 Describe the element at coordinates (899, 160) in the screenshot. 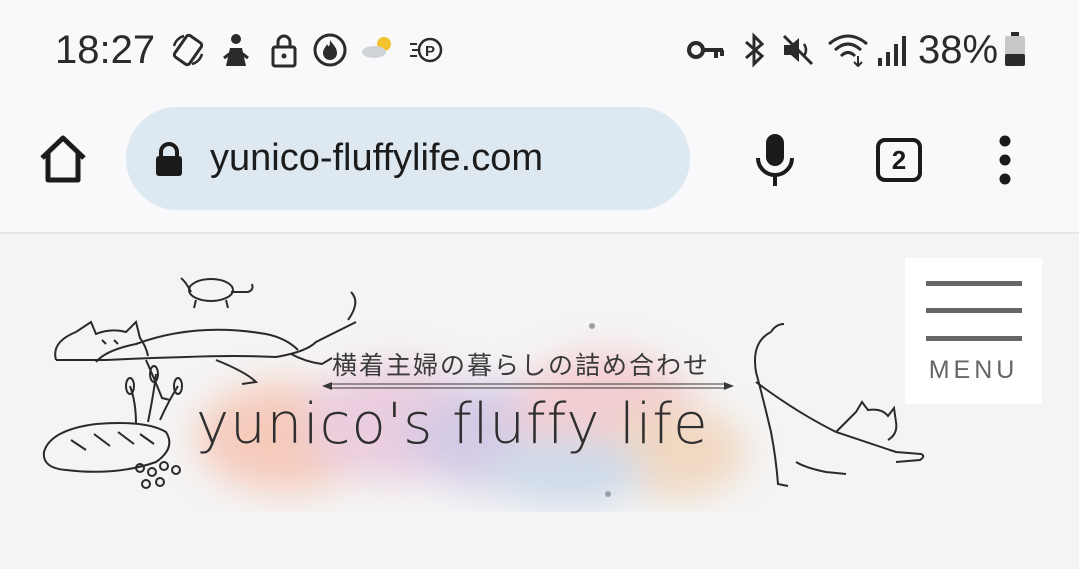

I see `tab-switcher-button: 2` at that location.